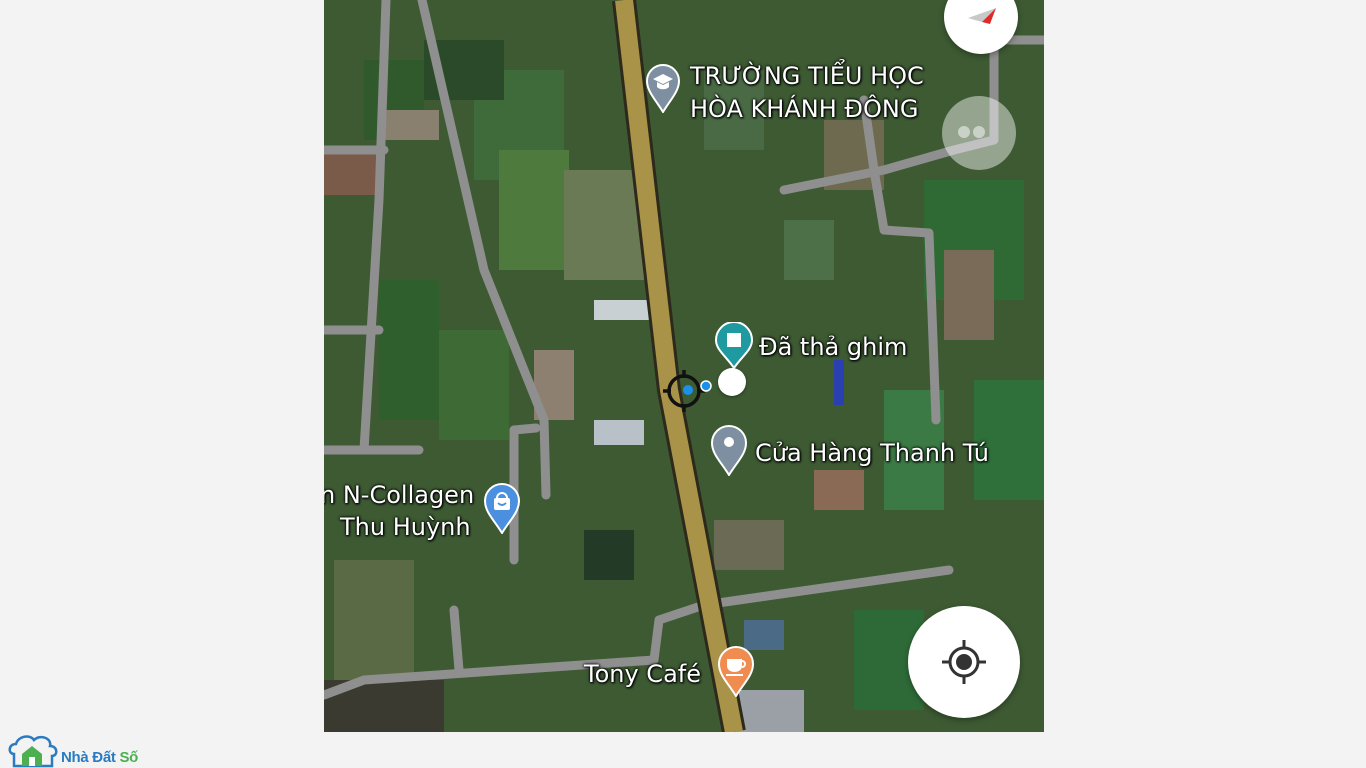 The image size is (1366, 768). I want to click on dropped-pin, so click(734, 348).